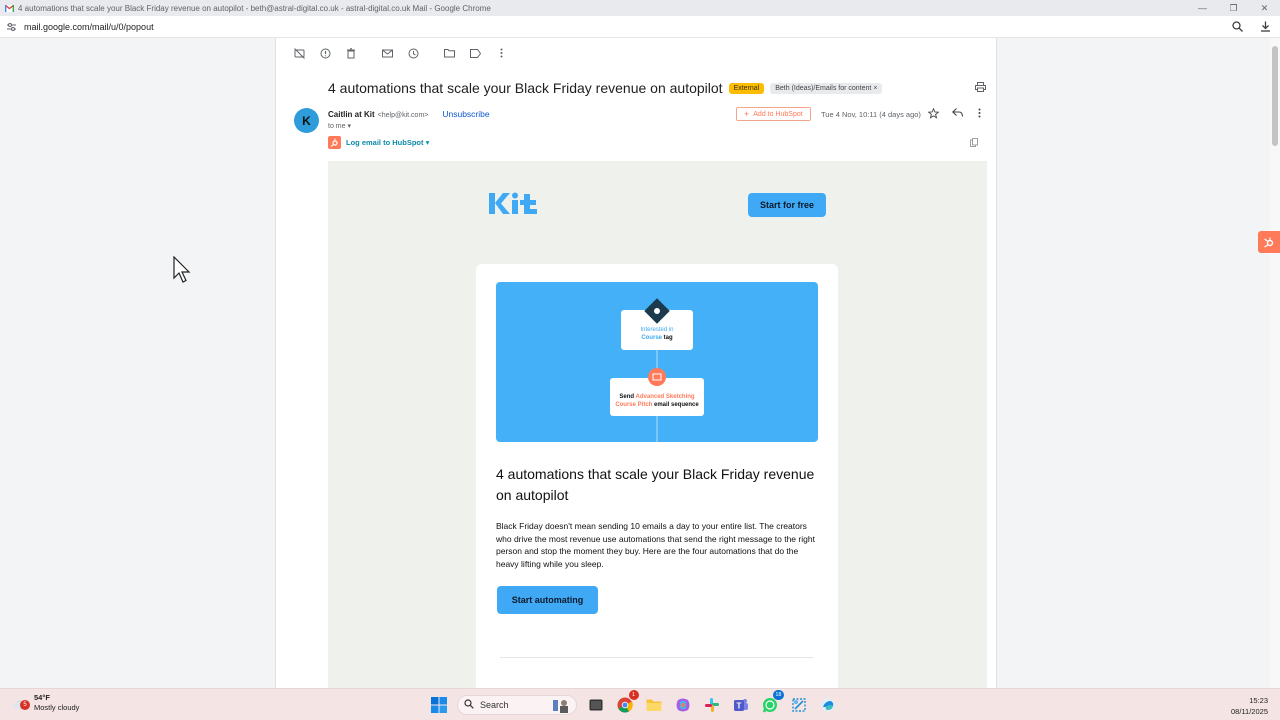 The height and width of the screenshot is (720, 1280). Describe the element at coordinates (306, 120) in the screenshot. I see `sender-avatar: K` at that location.